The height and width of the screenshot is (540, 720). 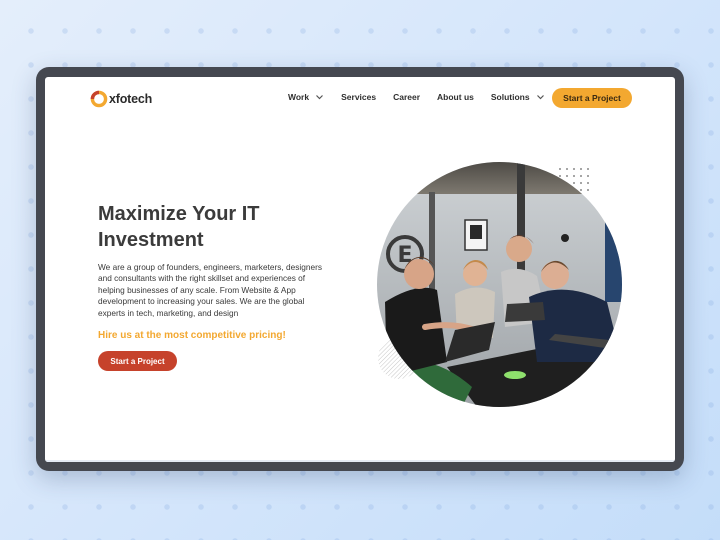 What do you see at coordinates (151, 240) in the screenshot?
I see `hero-title-line: Investment` at bounding box center [151, 240].